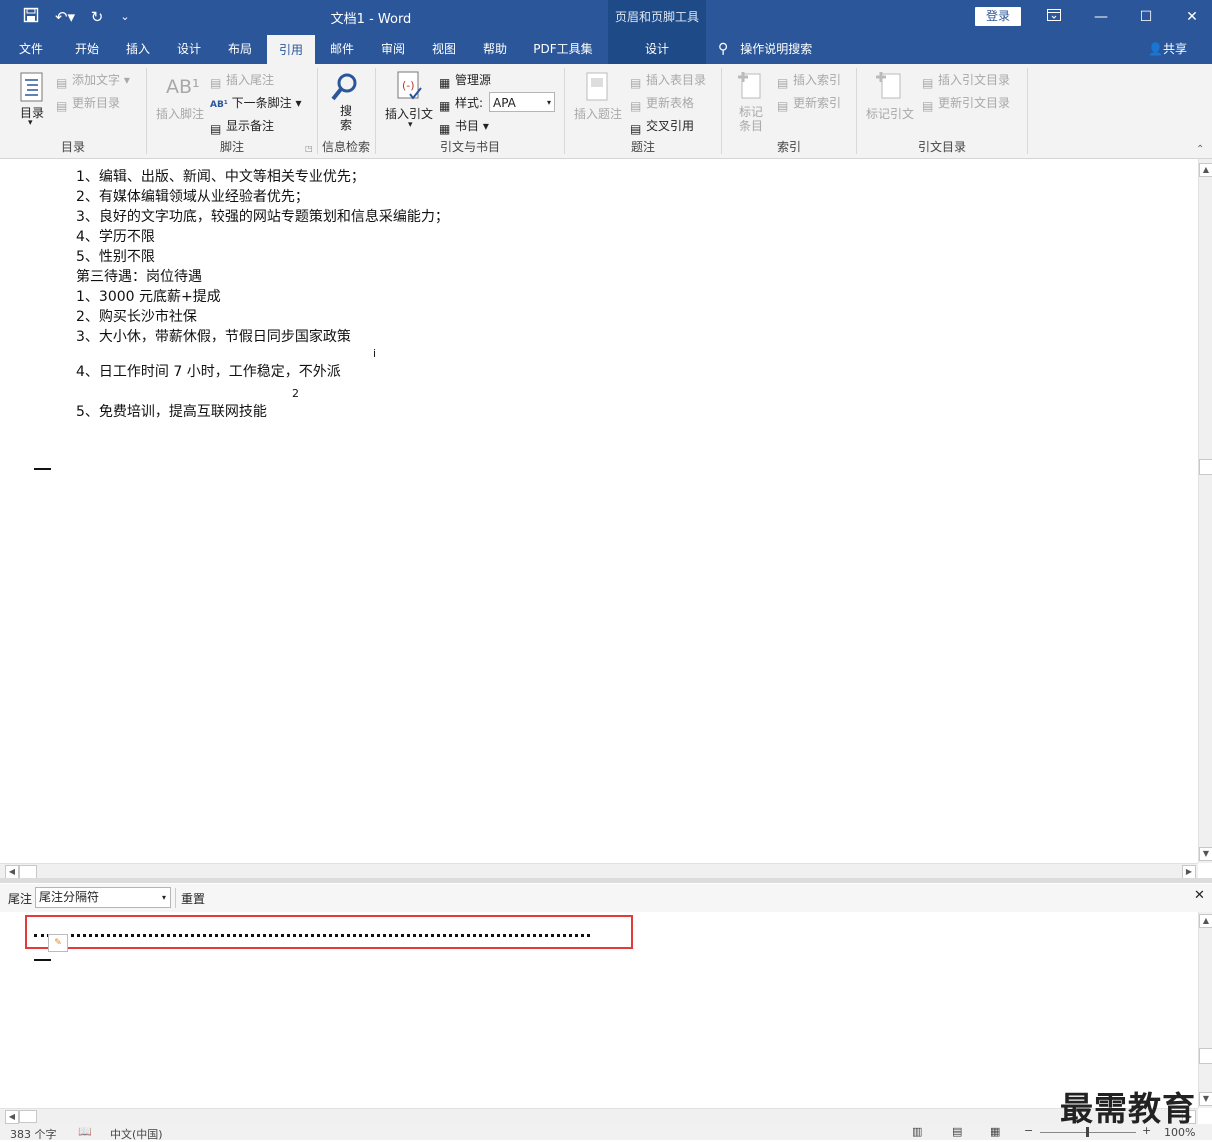 Image resolution: width=1212 pixels, height=1142 pixels. I want to click on insert-toa-icon: ▤, so click(928, 83).